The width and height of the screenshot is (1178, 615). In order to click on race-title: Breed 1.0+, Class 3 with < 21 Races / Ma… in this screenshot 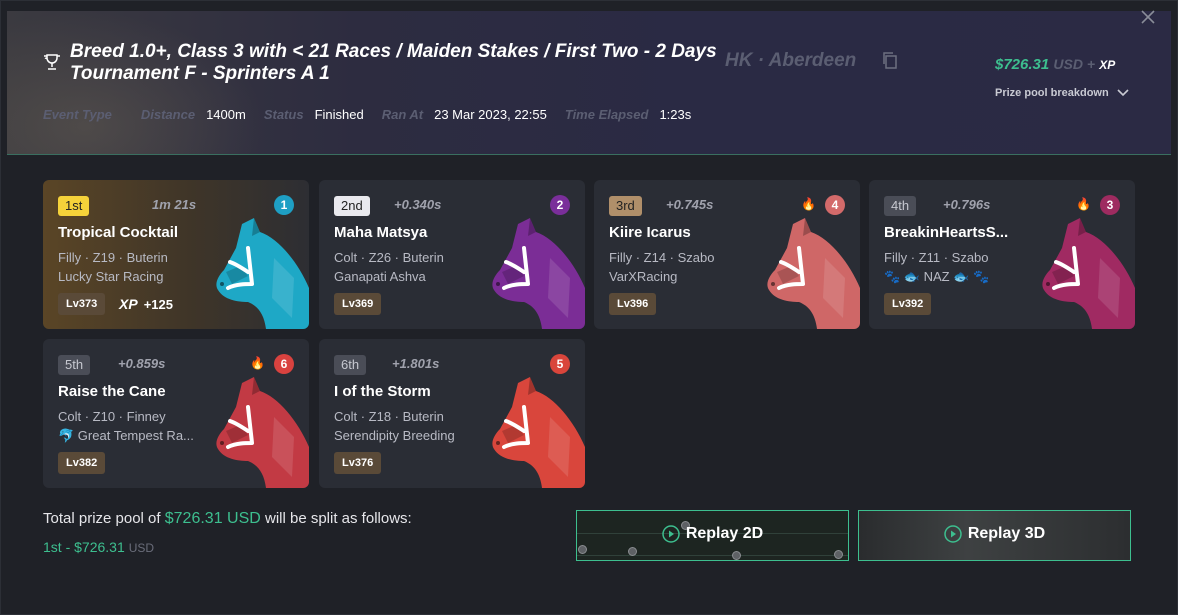, I will do `click(393, 62)`.